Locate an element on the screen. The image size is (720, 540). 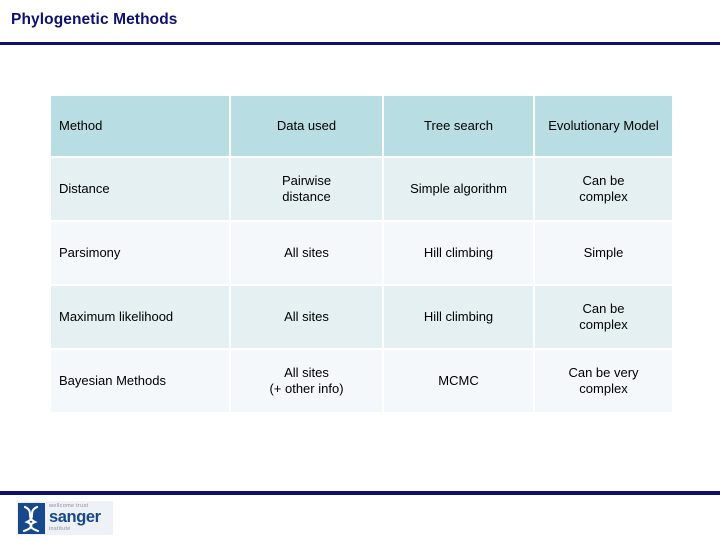
cell-method: Parsimony is located at coordinates (140, 253).